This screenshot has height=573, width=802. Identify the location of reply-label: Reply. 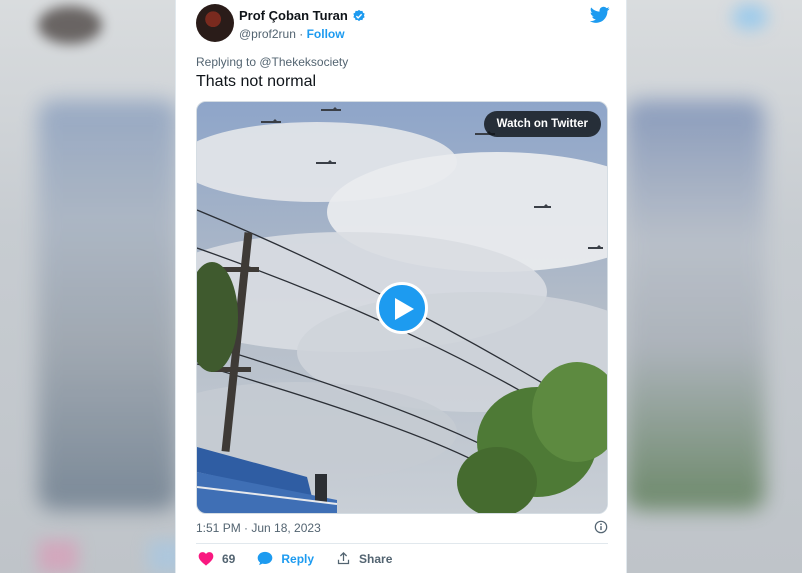
(298, 558).